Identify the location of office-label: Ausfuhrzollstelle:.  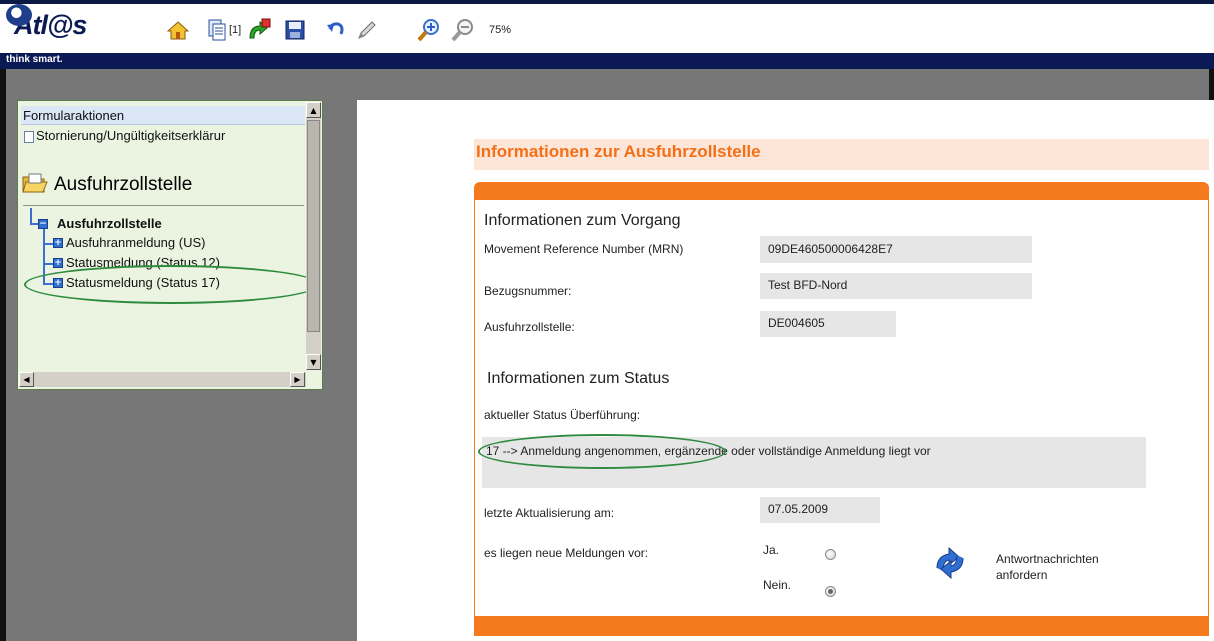
(529, 327).